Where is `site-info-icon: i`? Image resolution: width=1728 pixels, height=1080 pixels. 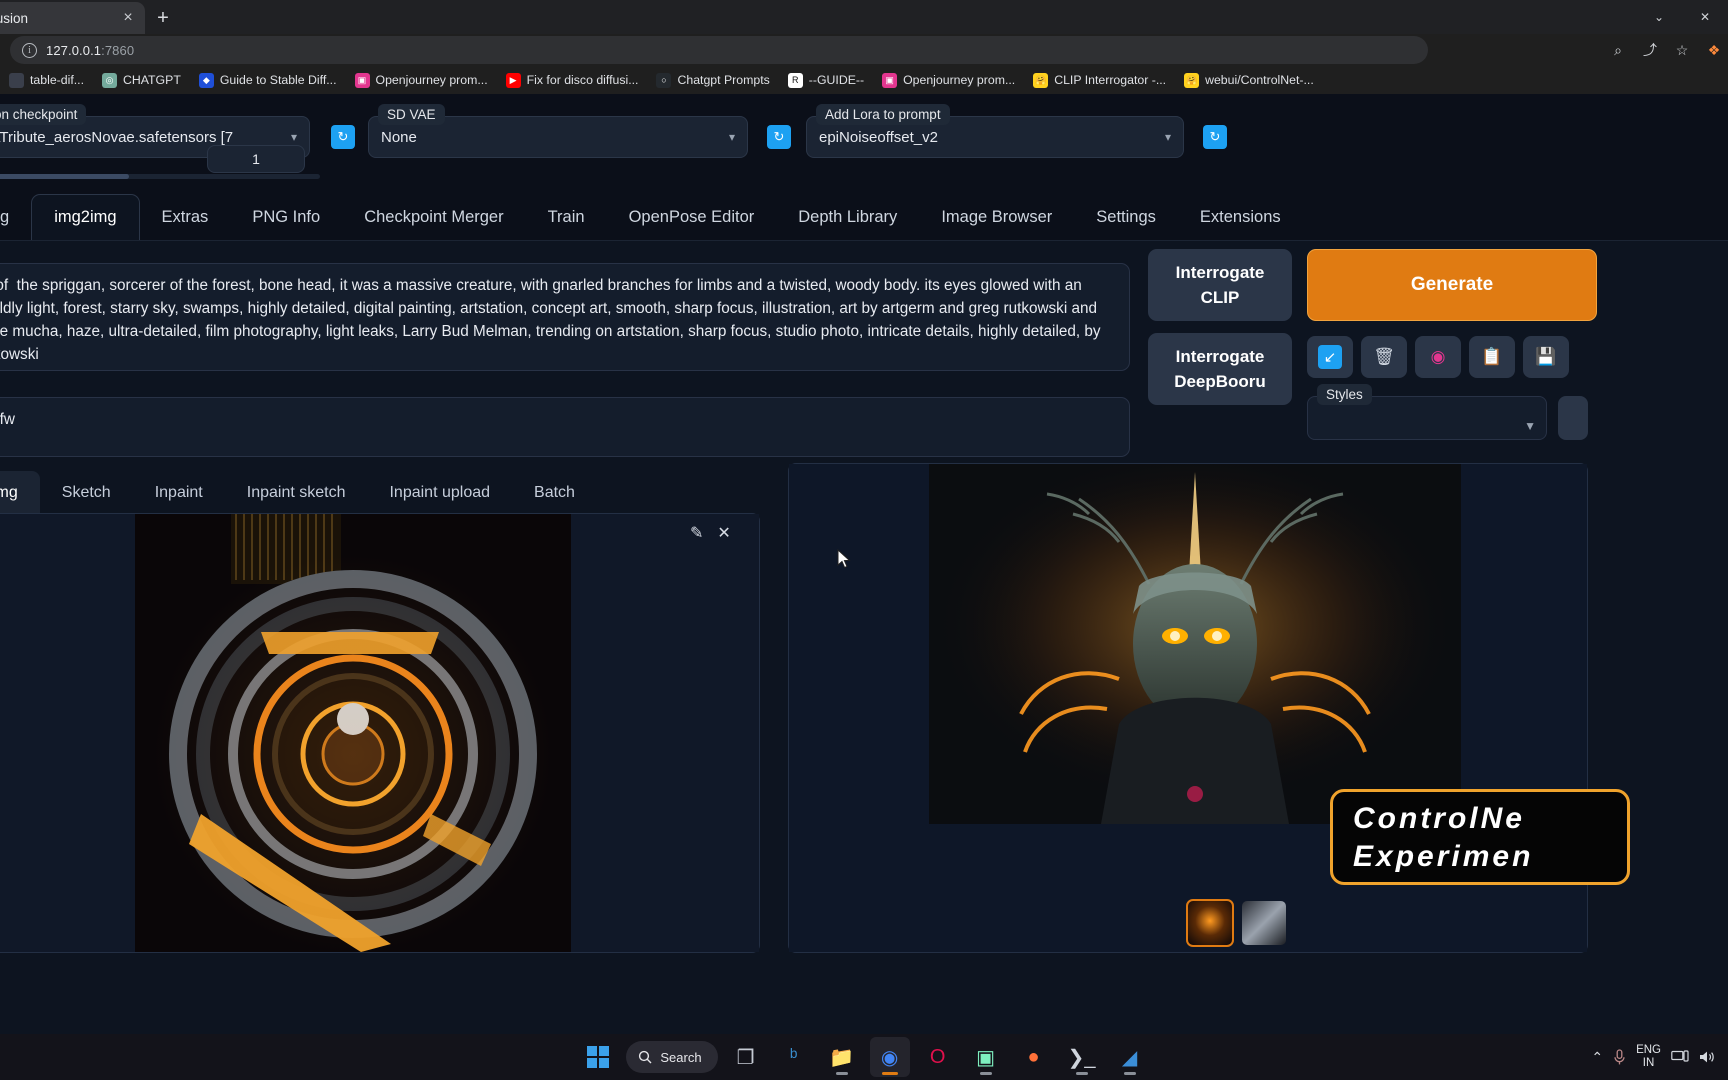 site-info-icon: i is located at coordinates (29, 50).